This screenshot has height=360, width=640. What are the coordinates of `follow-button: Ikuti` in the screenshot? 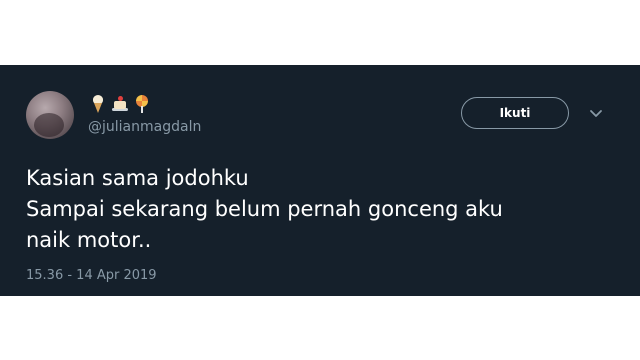 It's located at (515, 113).